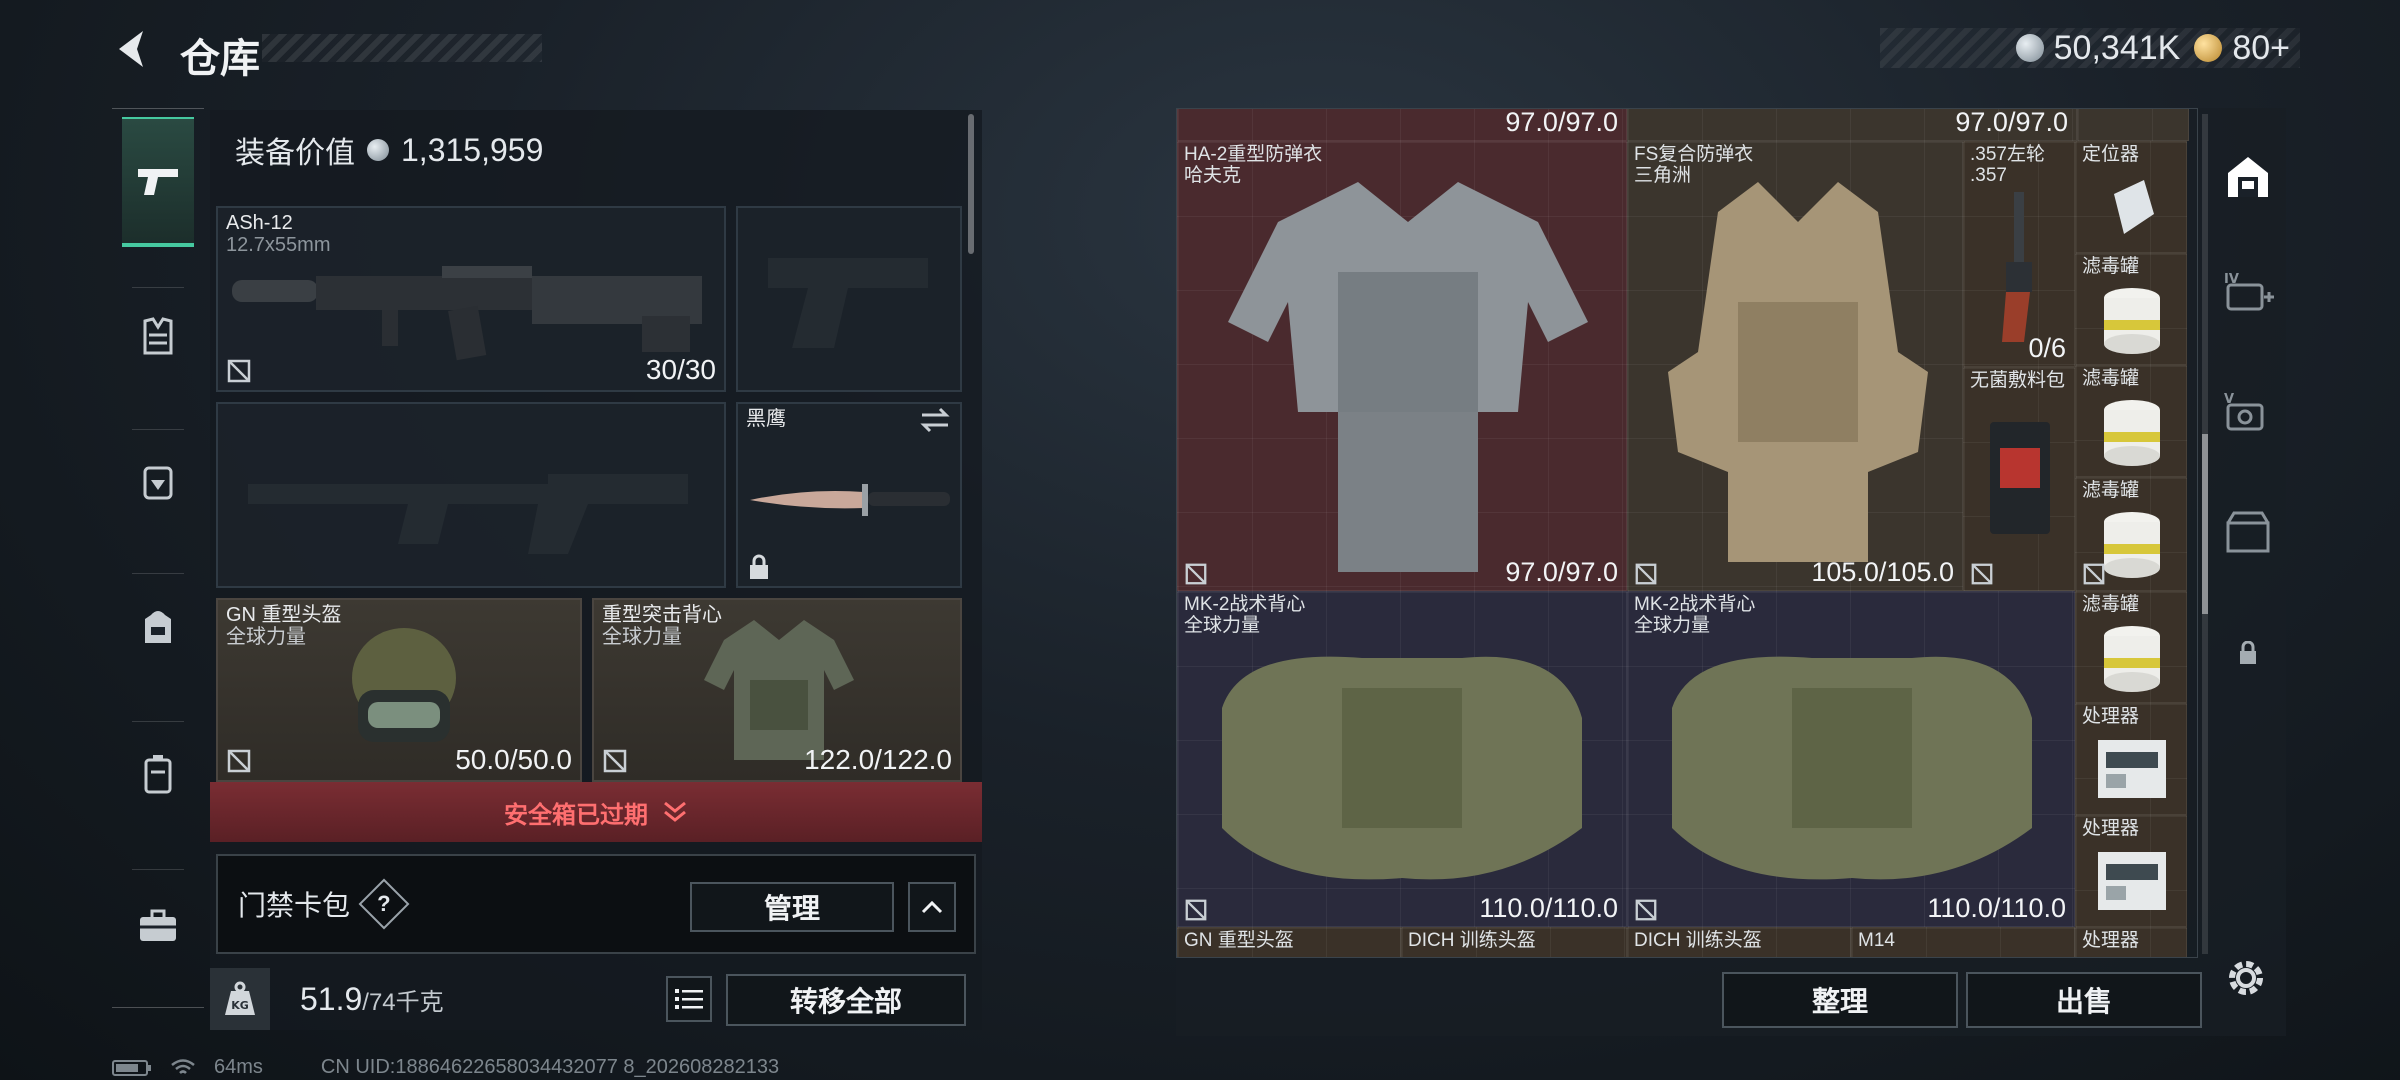  I want to click on item-name: 处理器, so click(2111, 716).